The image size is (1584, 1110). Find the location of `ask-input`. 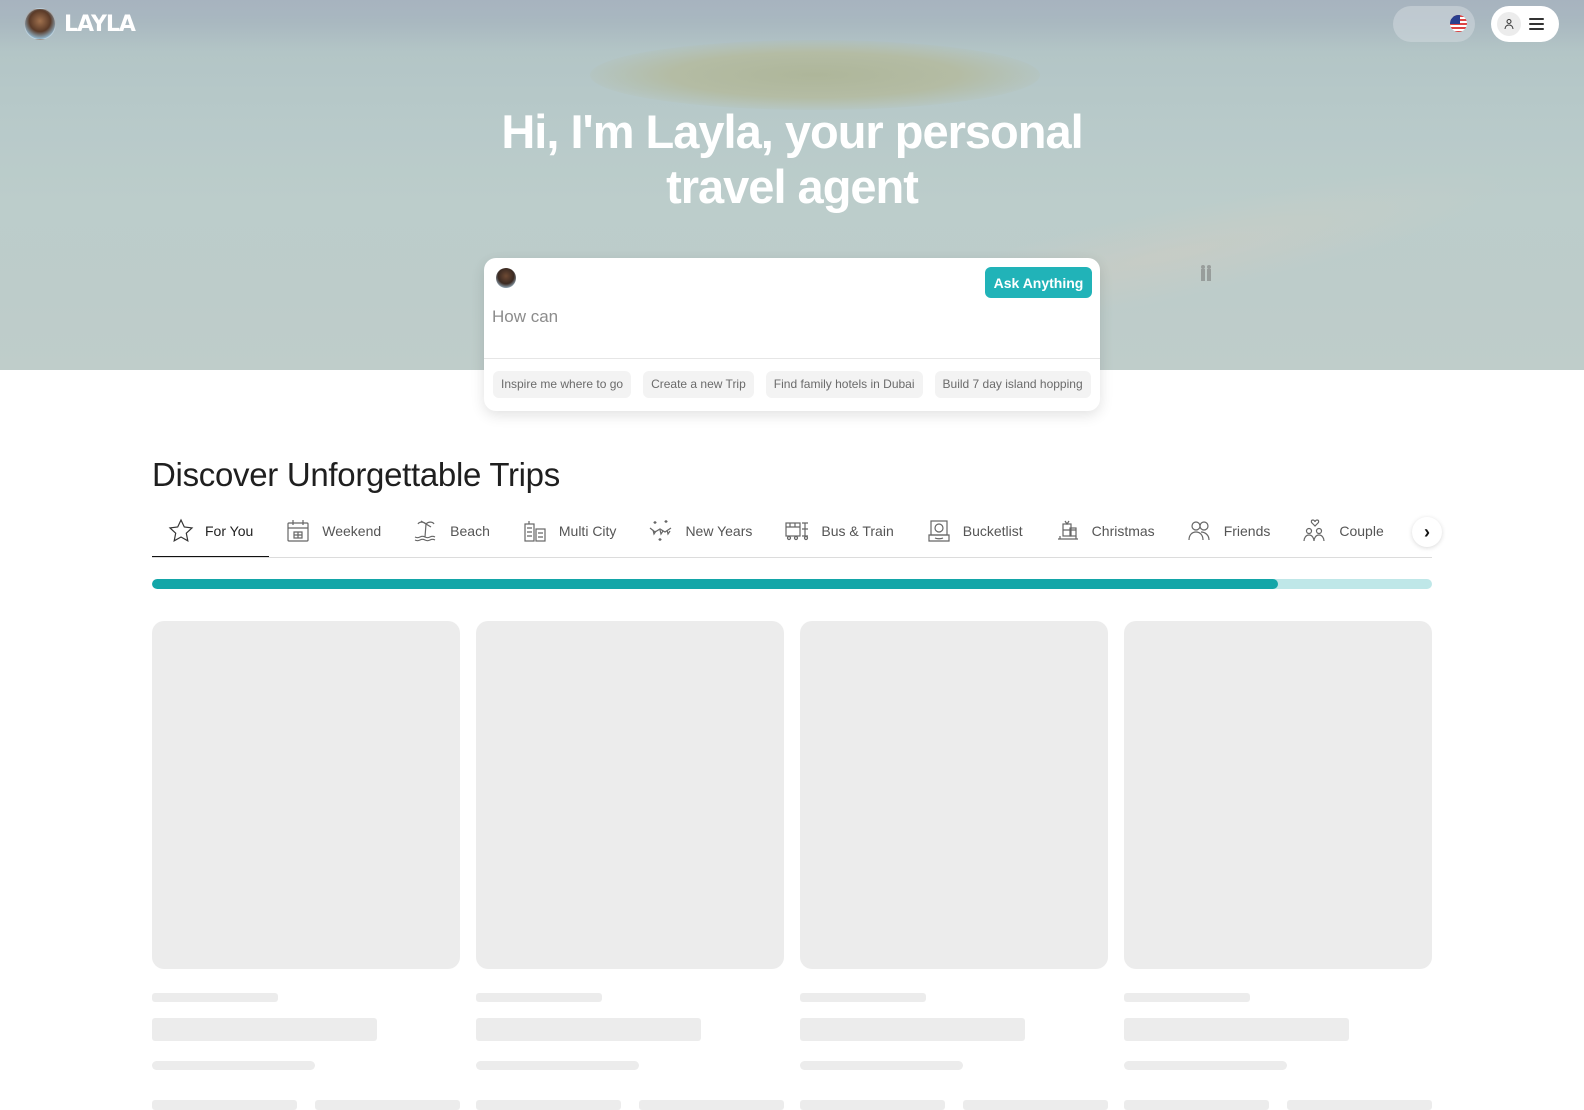

ask-input is located at coordinates (772, 317).